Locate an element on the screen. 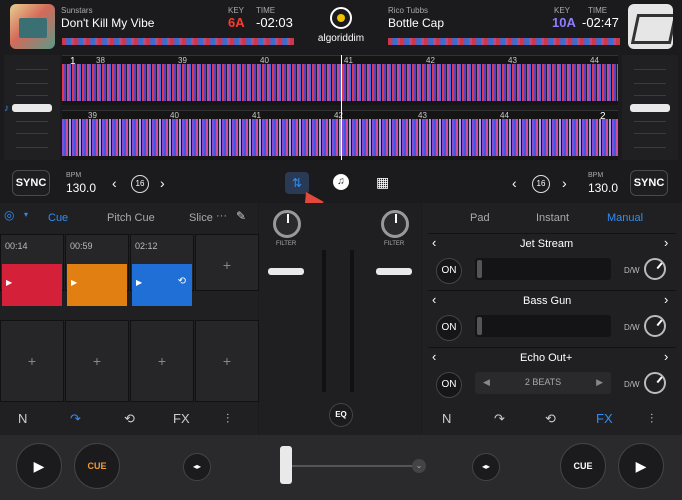 This screenshot has width=682, height=500. more-icon: ··· is located at coordinates (221, 216).